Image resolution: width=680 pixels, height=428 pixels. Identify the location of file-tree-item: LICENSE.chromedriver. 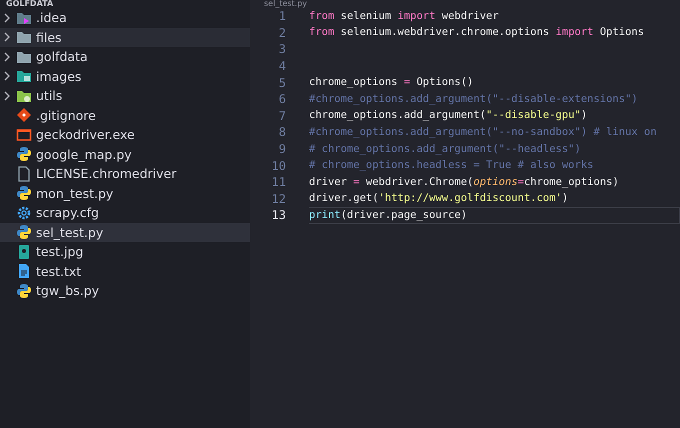
(125, 174).